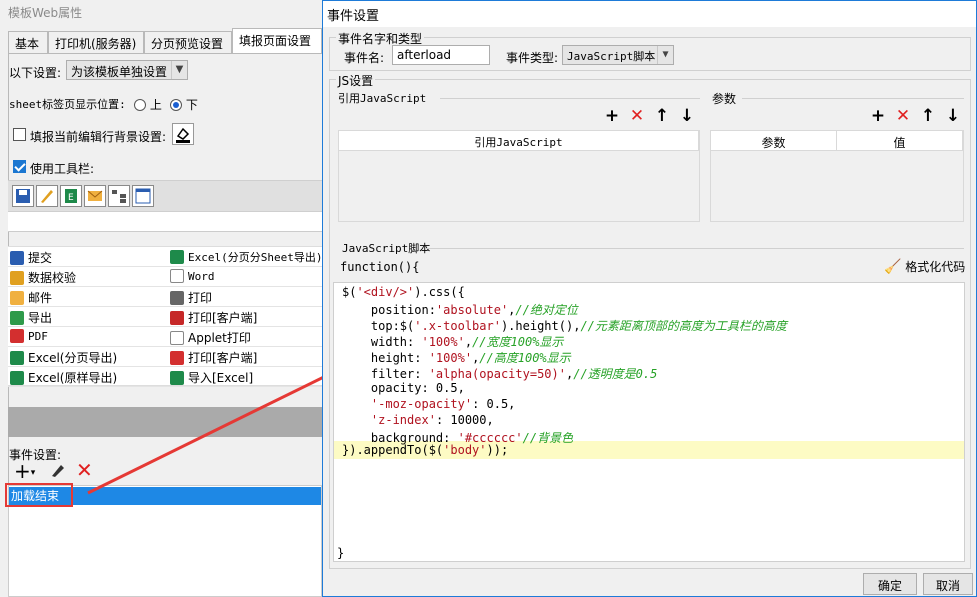 Image resolution: width=977 pixels, height=597 pixels. I want to click on ref-js-table: 引用JavaScript, so click(519, 176).